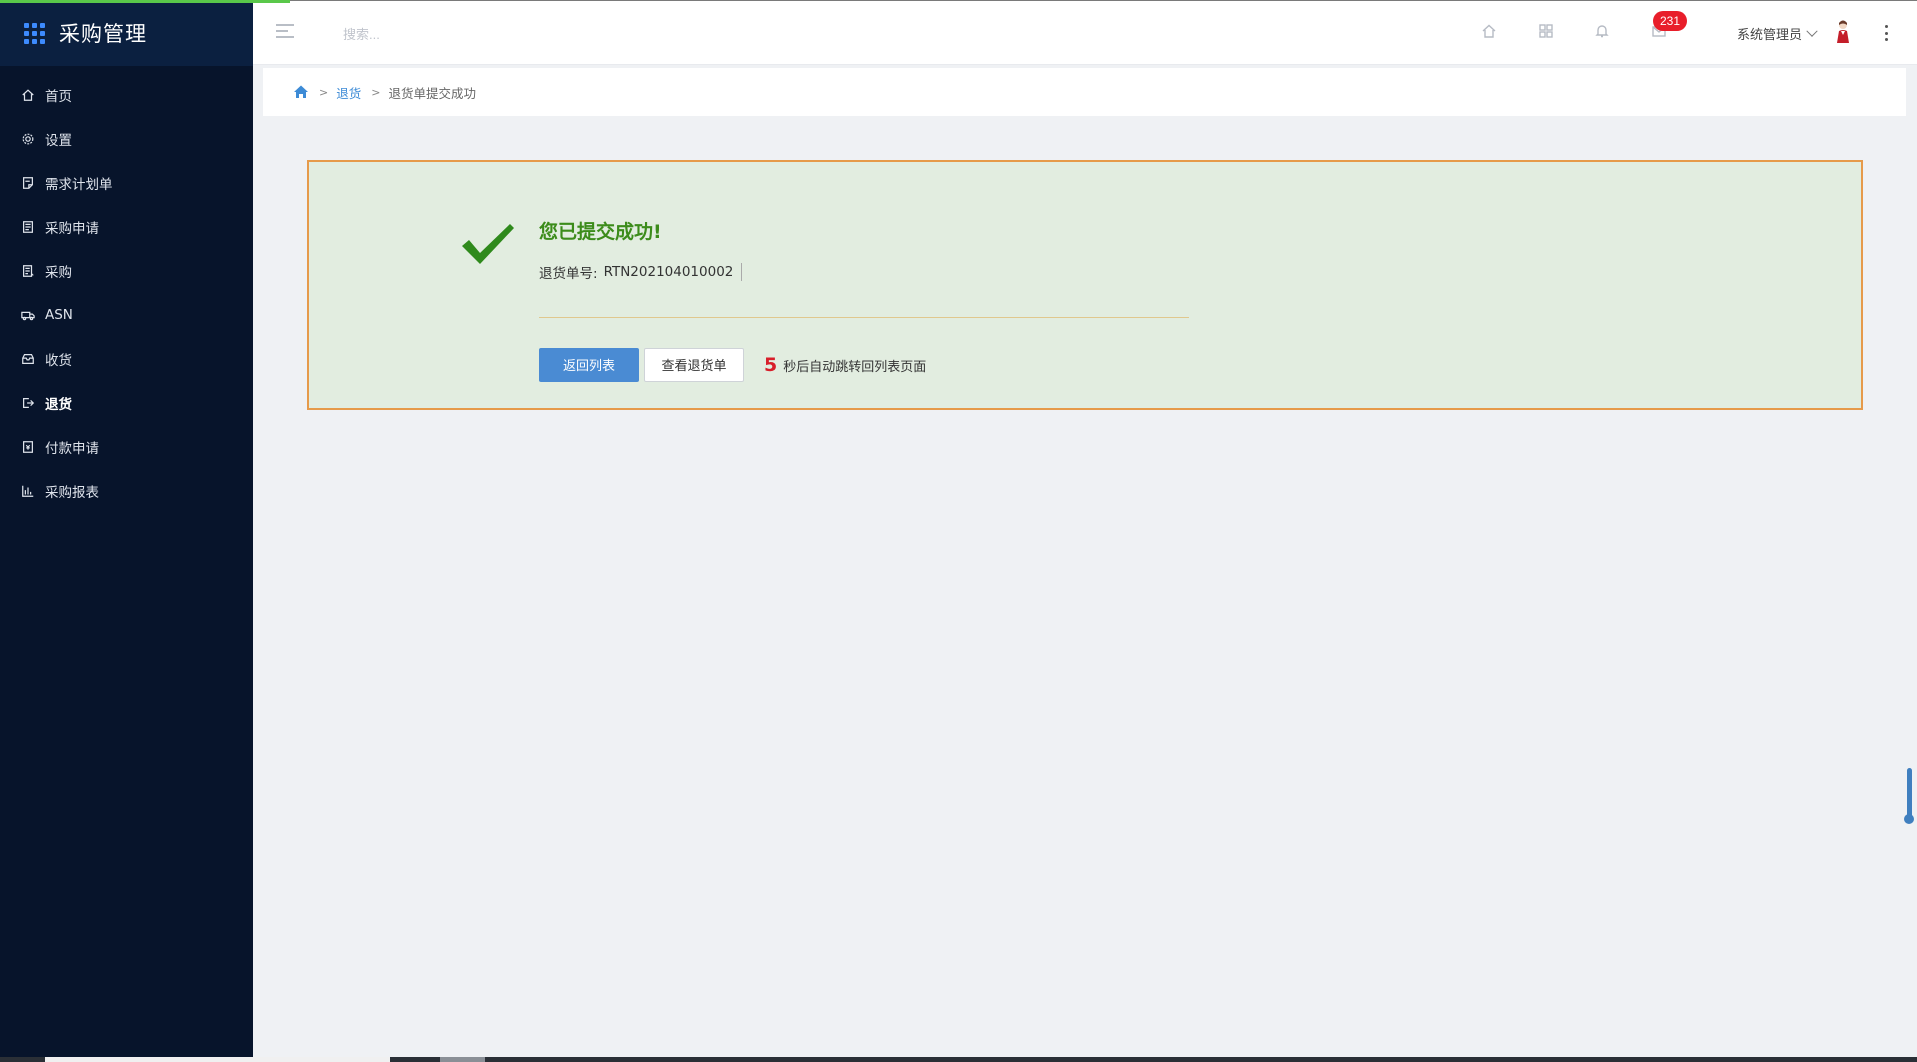 The image size is (1917, 1062). Describe the element at coordinates (34, 33) in the screenshot. I see `apps-grid-icon` at that location.